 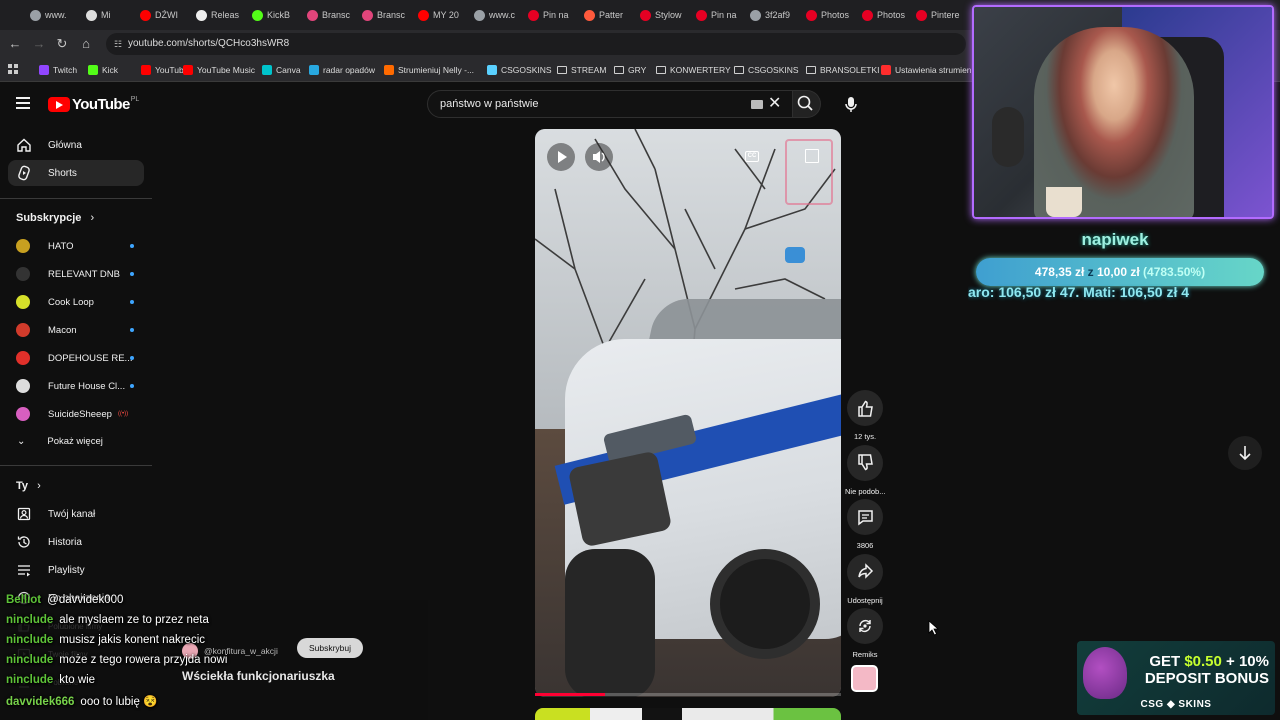 I want to click on browser-tab: Pintere, so click(x=942, y=15).